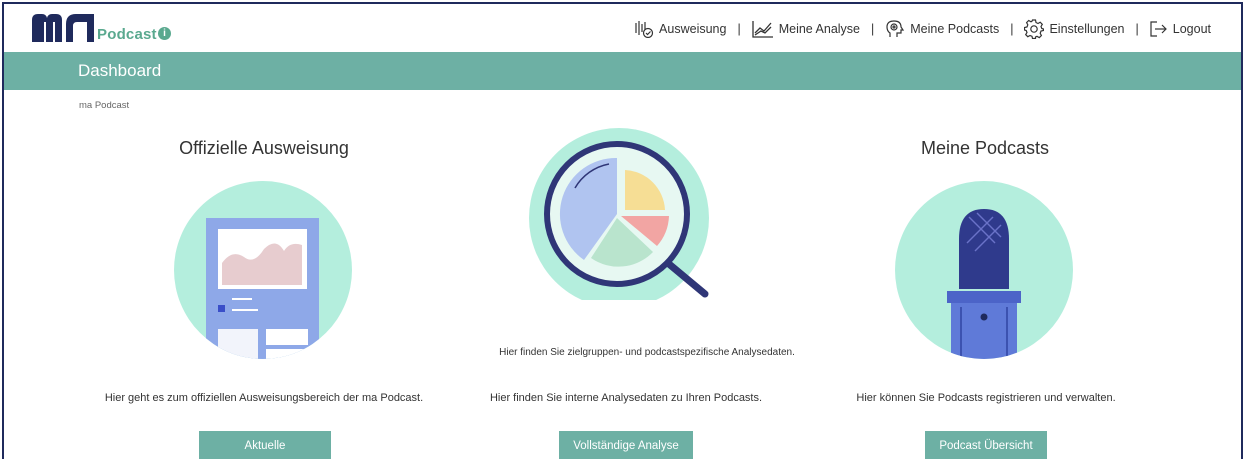 The image size is (1247, 461). What do you see at coordinates (955, 29) in the screenshot?
I see `nav-meine-podcasts-label: Meine Podcasts` at bounding box center [955, 29].